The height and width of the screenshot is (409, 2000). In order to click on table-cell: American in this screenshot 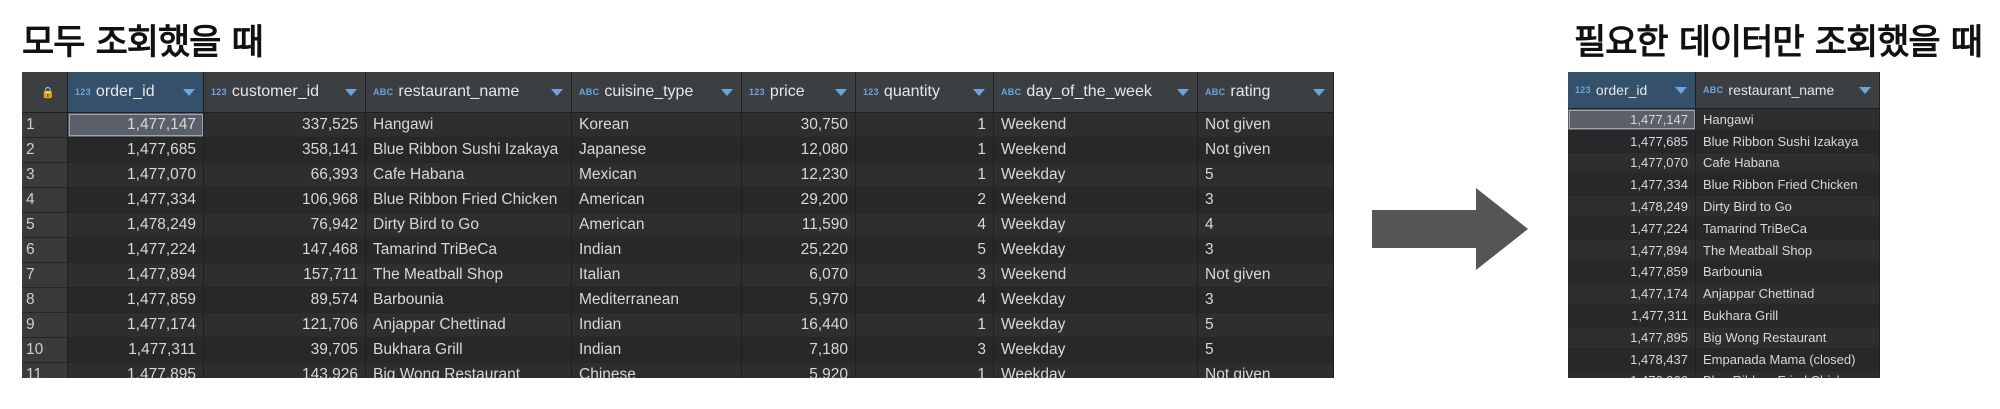, I will do `click(657, 225)`.